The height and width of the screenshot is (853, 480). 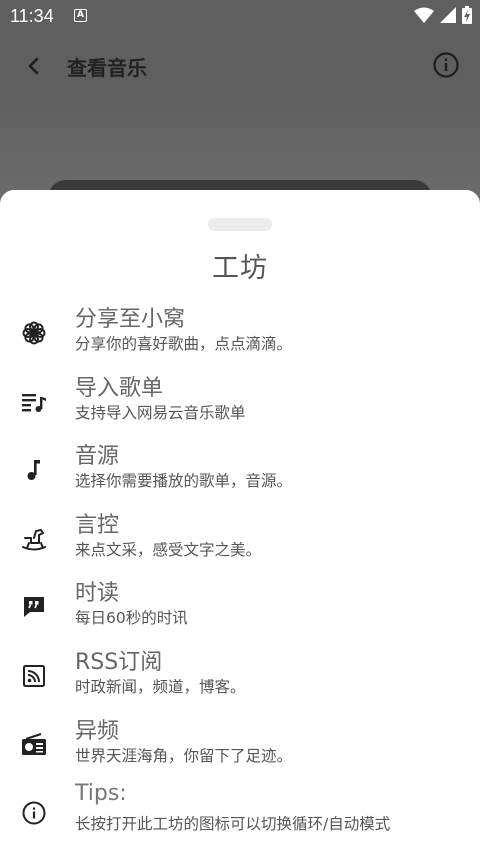 I want to click on item-title: 导入歌单, so click(x=119, y=388).